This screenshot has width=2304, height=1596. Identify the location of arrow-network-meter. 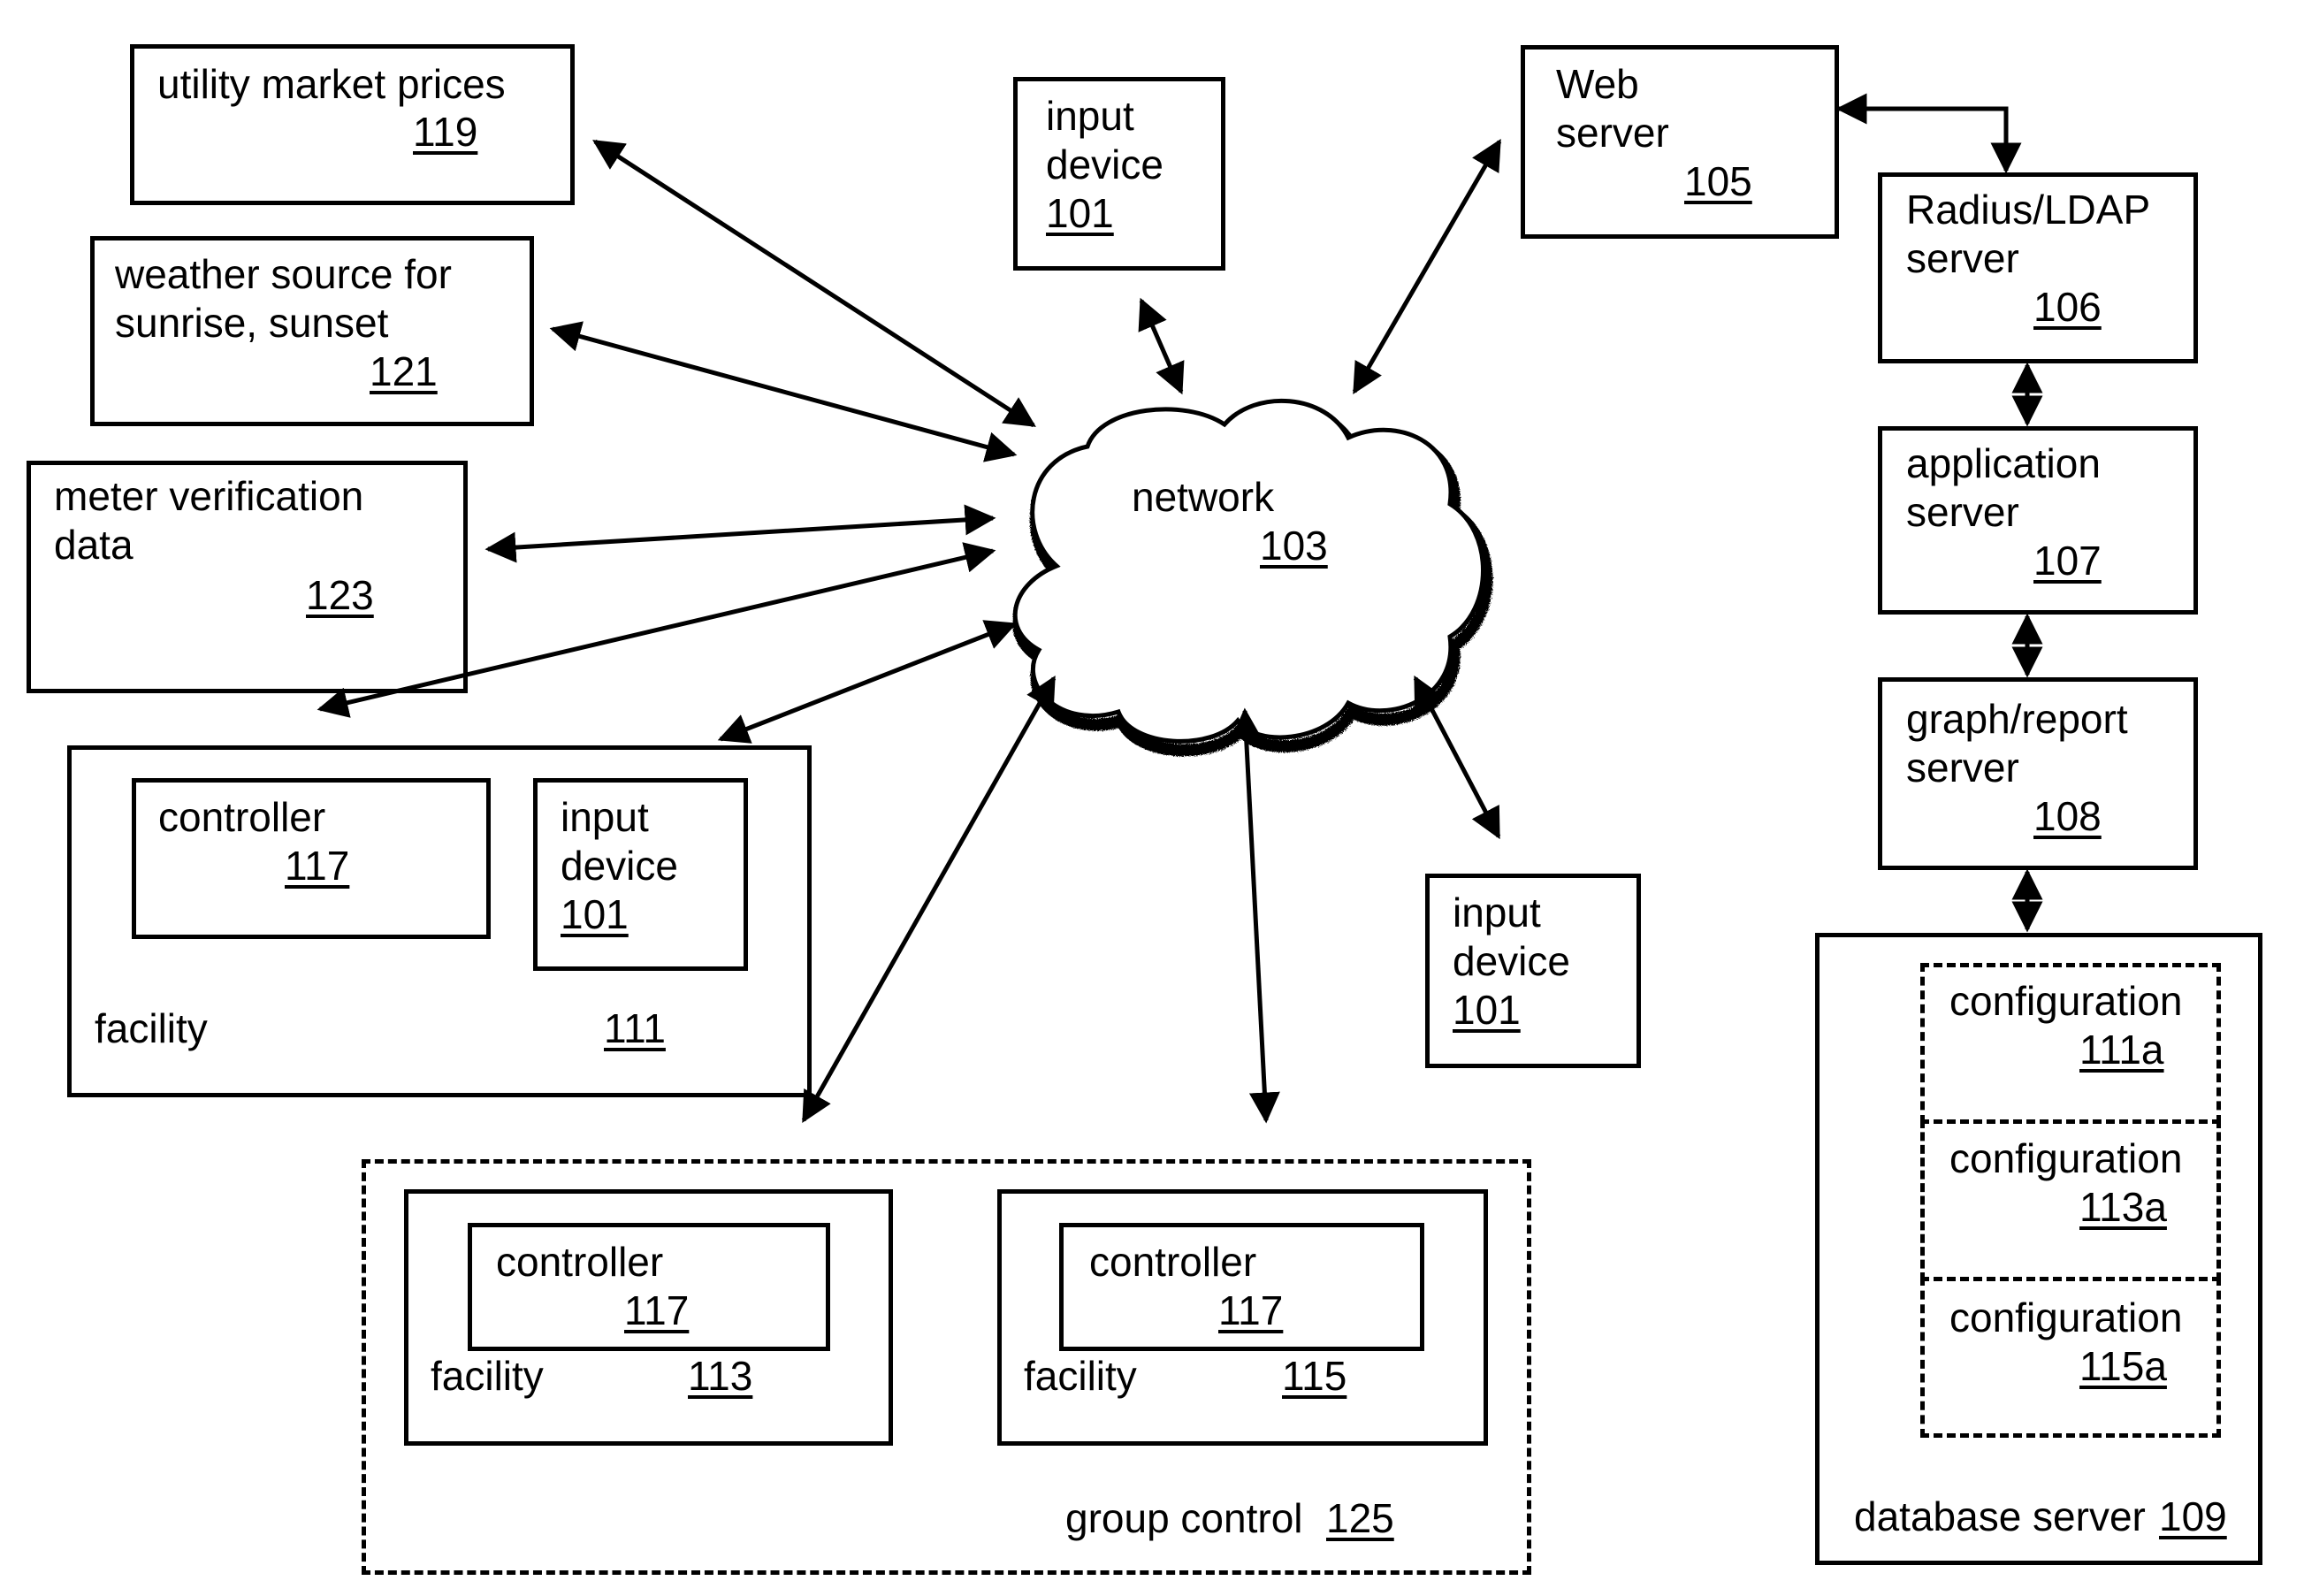
(740, 533).